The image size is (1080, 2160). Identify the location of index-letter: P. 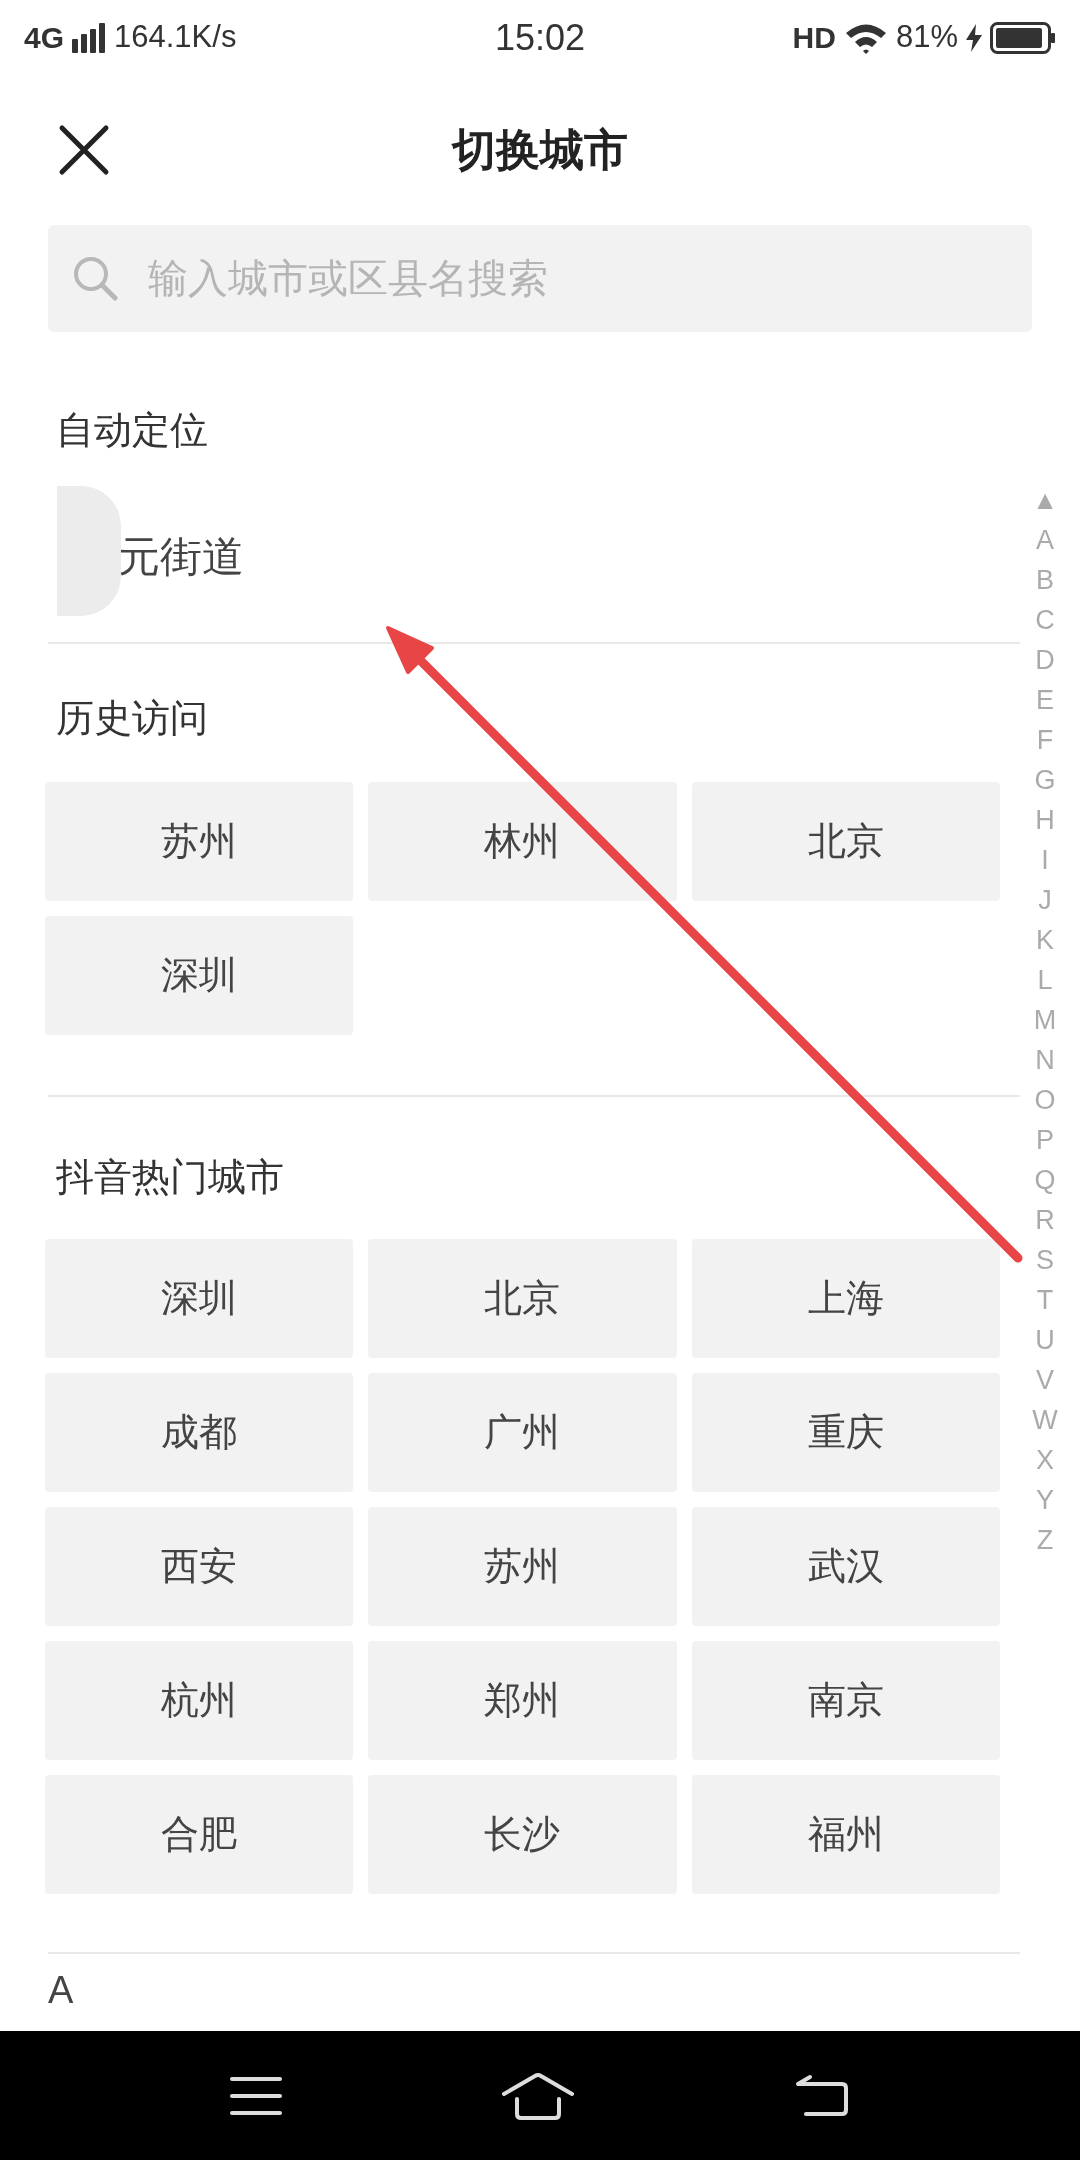
(1045, 1140).